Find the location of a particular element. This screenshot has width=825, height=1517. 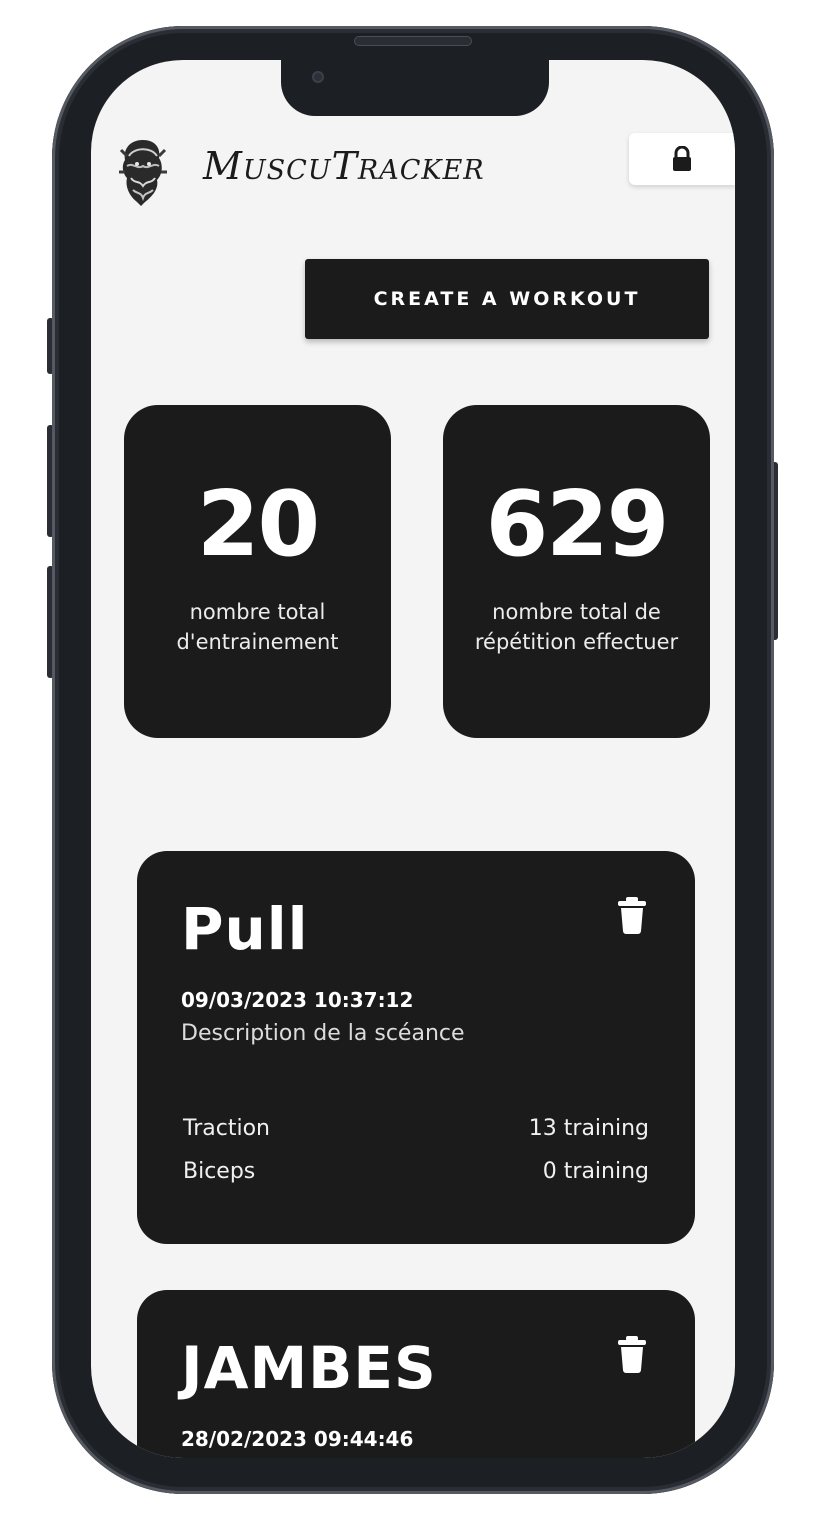

stat-label: nombre total de répétition effectuer is located at coordinates (576, 627).